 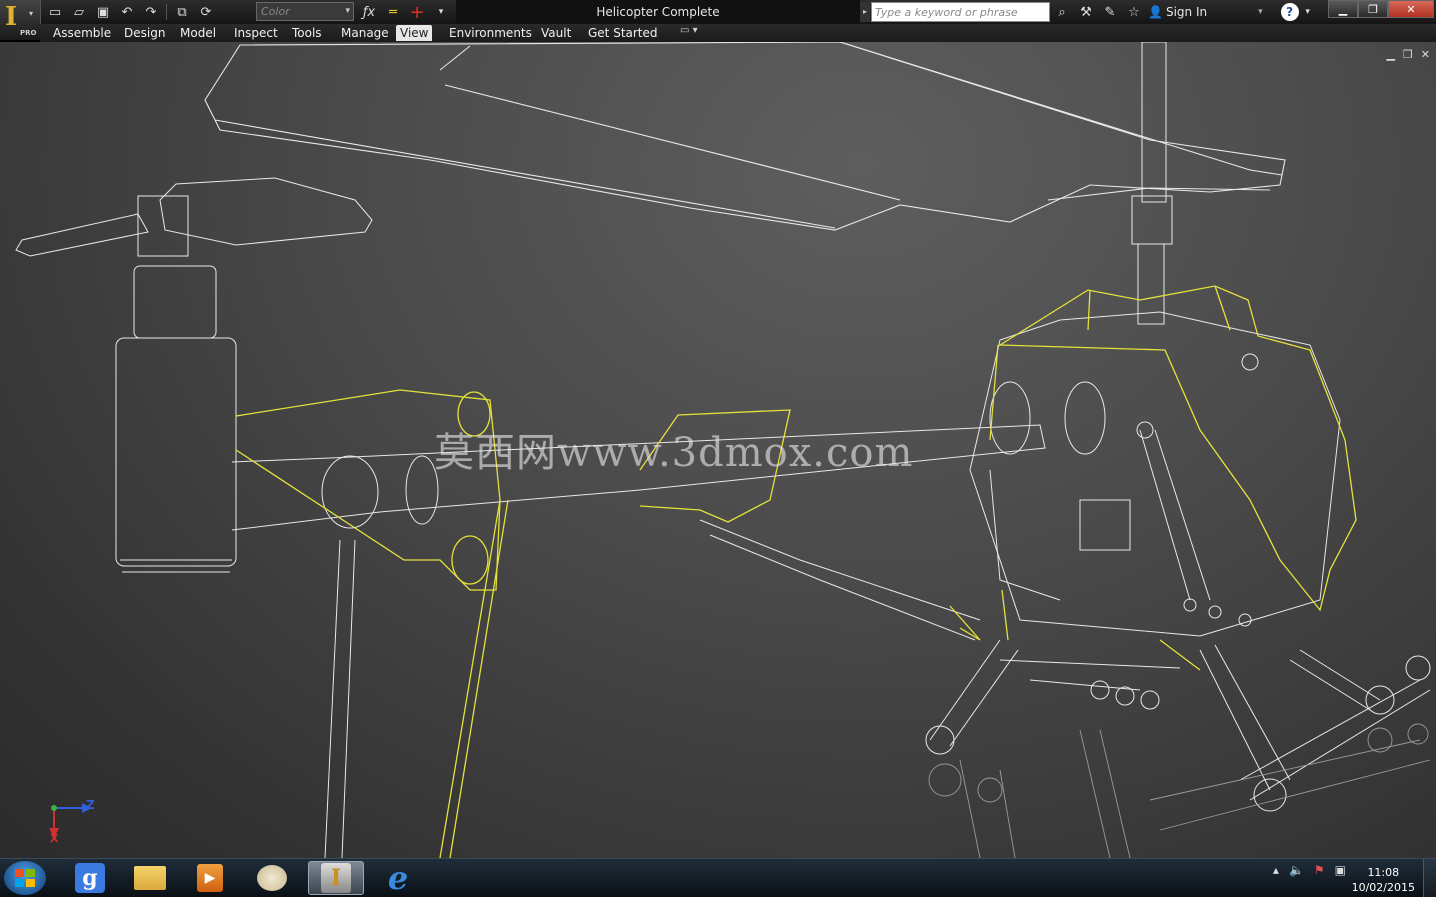 What do you see at coordinates (1309, 870) in the screenshot?
I see `system-tray: ▴ 🔈 ⚑ ▣` at bounding box center [1309, 870].